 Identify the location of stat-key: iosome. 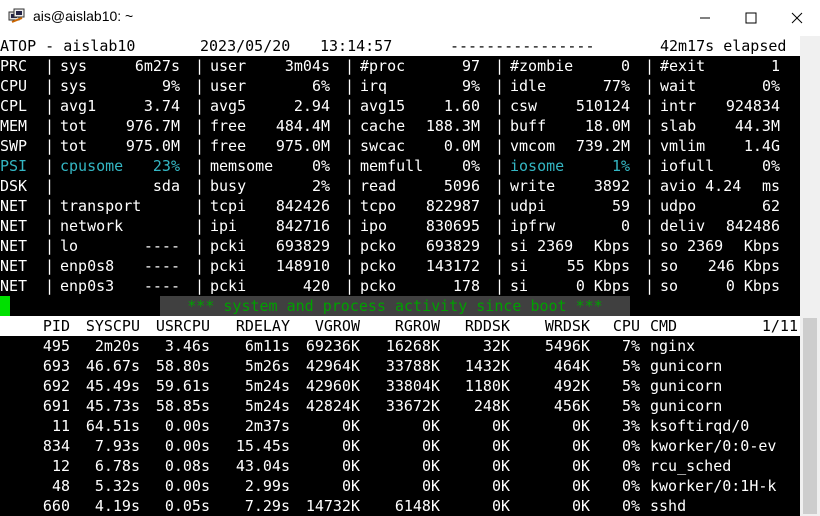
(537, 166).